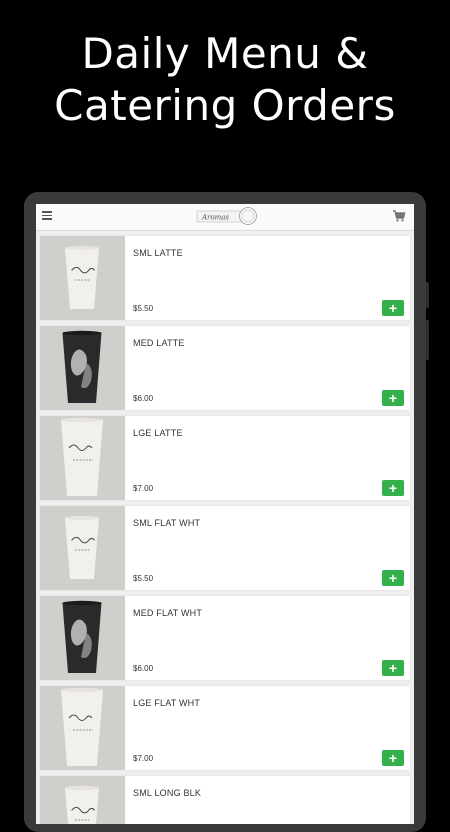  What do you see at coordinates (225, 105) in the screenshot?
I see `headline-line-2: Catering Orders` at bounding box center [225, 105].